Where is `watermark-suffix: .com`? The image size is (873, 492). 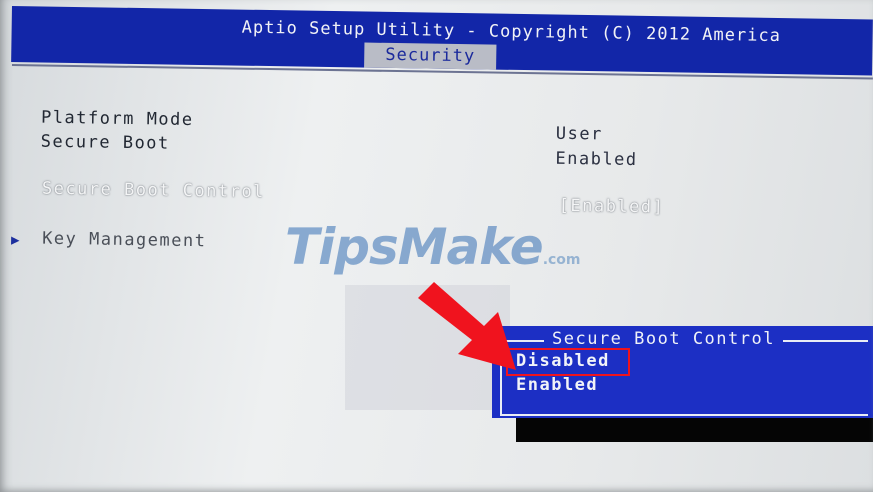 watermark-suffix: .com is located at coordinates (561, 260).